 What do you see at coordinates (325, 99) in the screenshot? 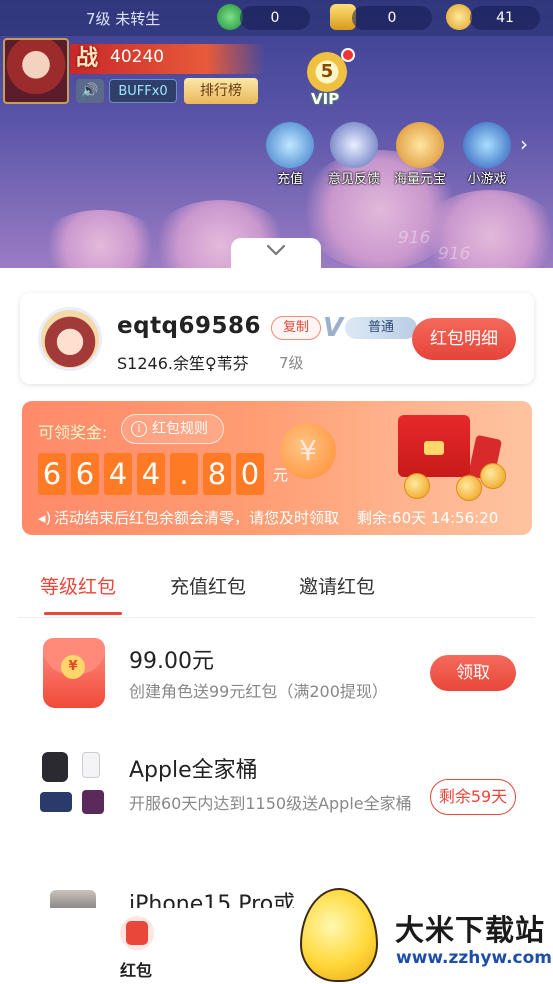
I see `vip-label: VIP` at bounding box center [325, 99].